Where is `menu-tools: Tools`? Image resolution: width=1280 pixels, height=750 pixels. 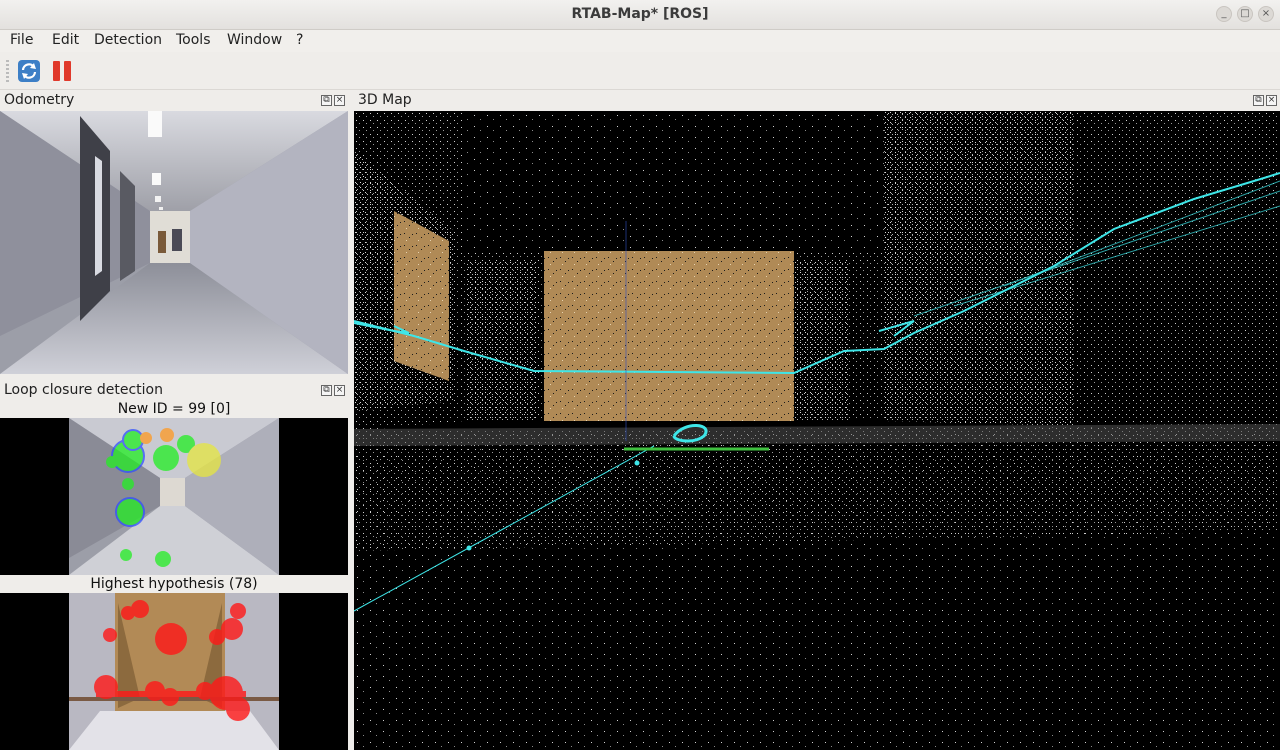
menu-tools: Tools is located at coordinates (193, 40).